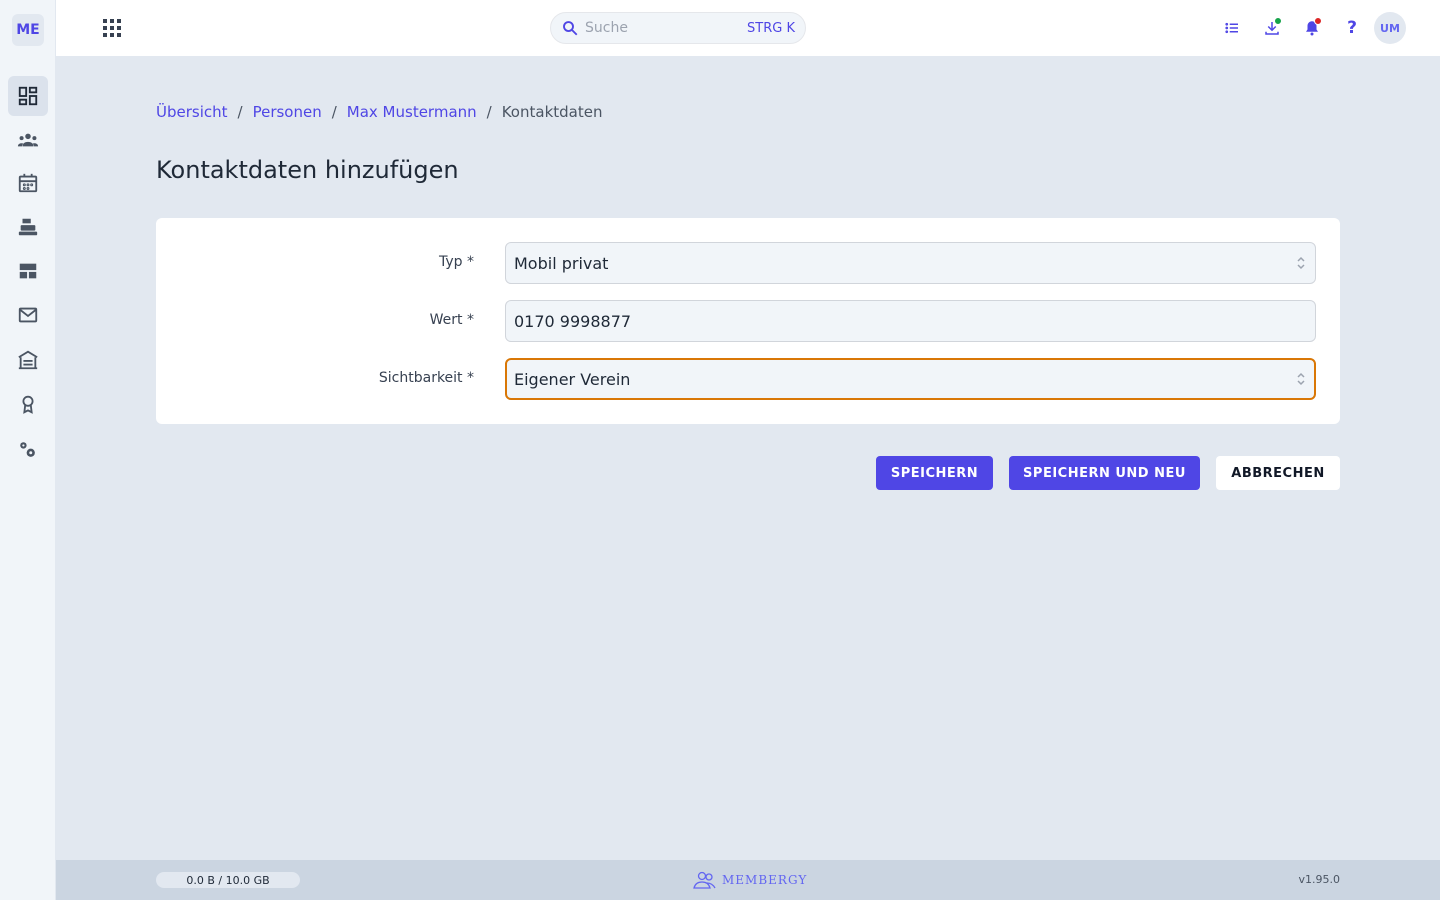 The height and width of the screenshot is (900, 1440). I want to click on calendar-icon, so click(28, 183).